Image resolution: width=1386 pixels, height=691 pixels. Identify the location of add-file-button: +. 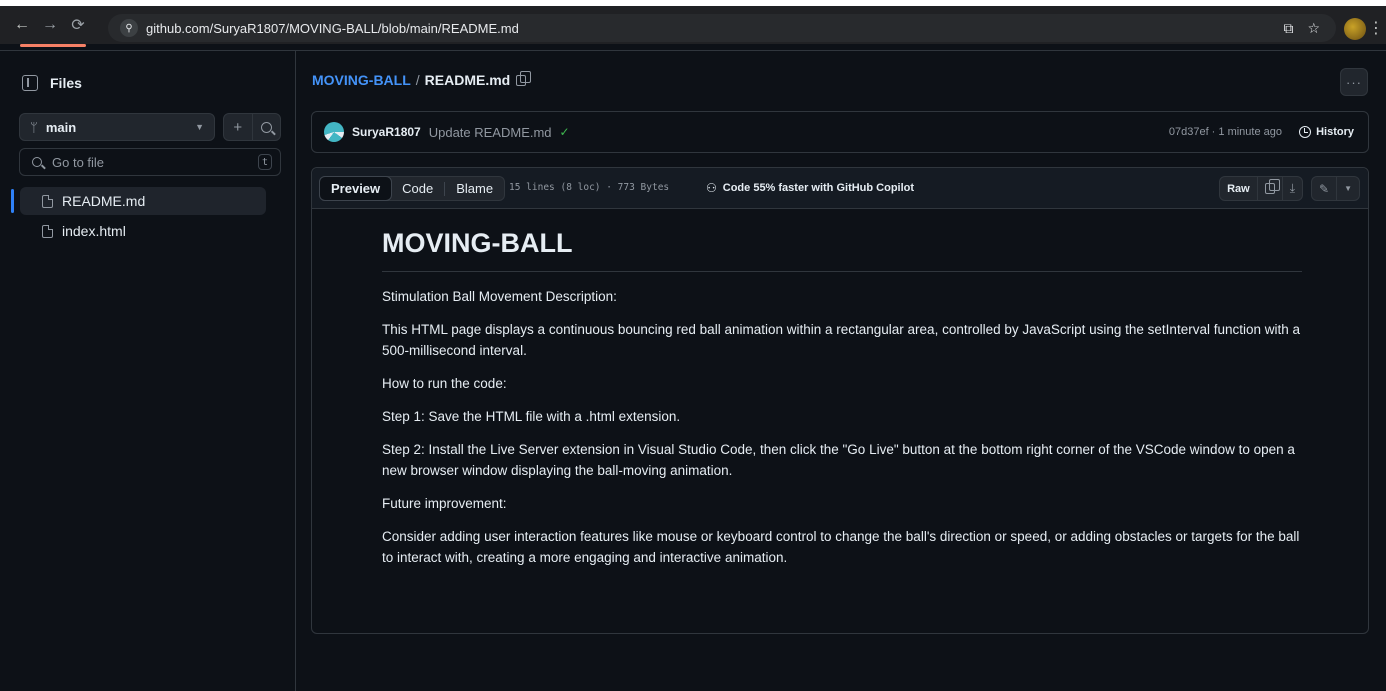
(238, 127).